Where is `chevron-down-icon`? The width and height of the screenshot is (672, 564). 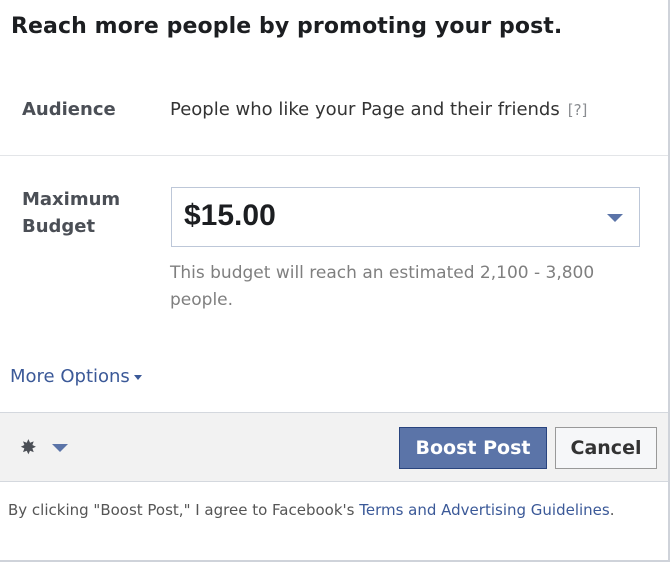
chevron-down-icon is located at coordinates (615, 218).